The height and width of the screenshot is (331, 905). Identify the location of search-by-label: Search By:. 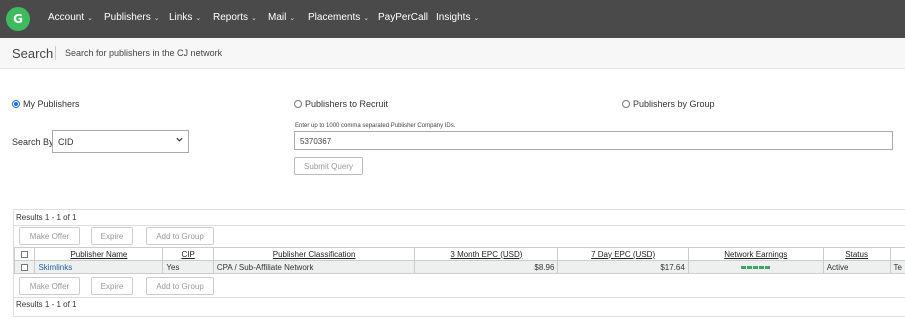
(34, 142).